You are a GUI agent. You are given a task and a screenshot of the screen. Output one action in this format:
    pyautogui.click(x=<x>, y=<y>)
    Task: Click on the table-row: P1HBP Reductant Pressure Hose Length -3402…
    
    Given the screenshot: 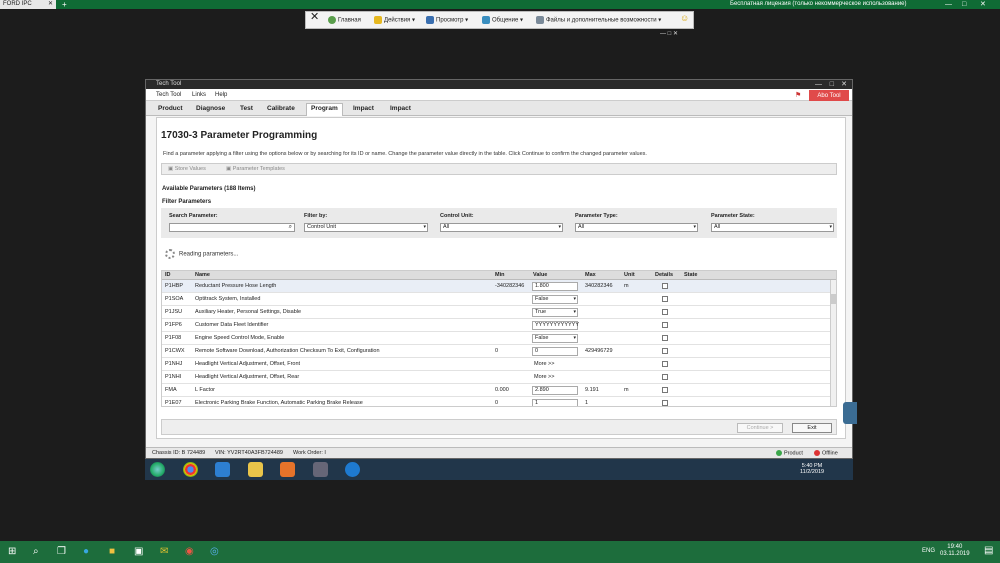 What is the action you would take?
    pyautogui.click(x=499, y=286)
    